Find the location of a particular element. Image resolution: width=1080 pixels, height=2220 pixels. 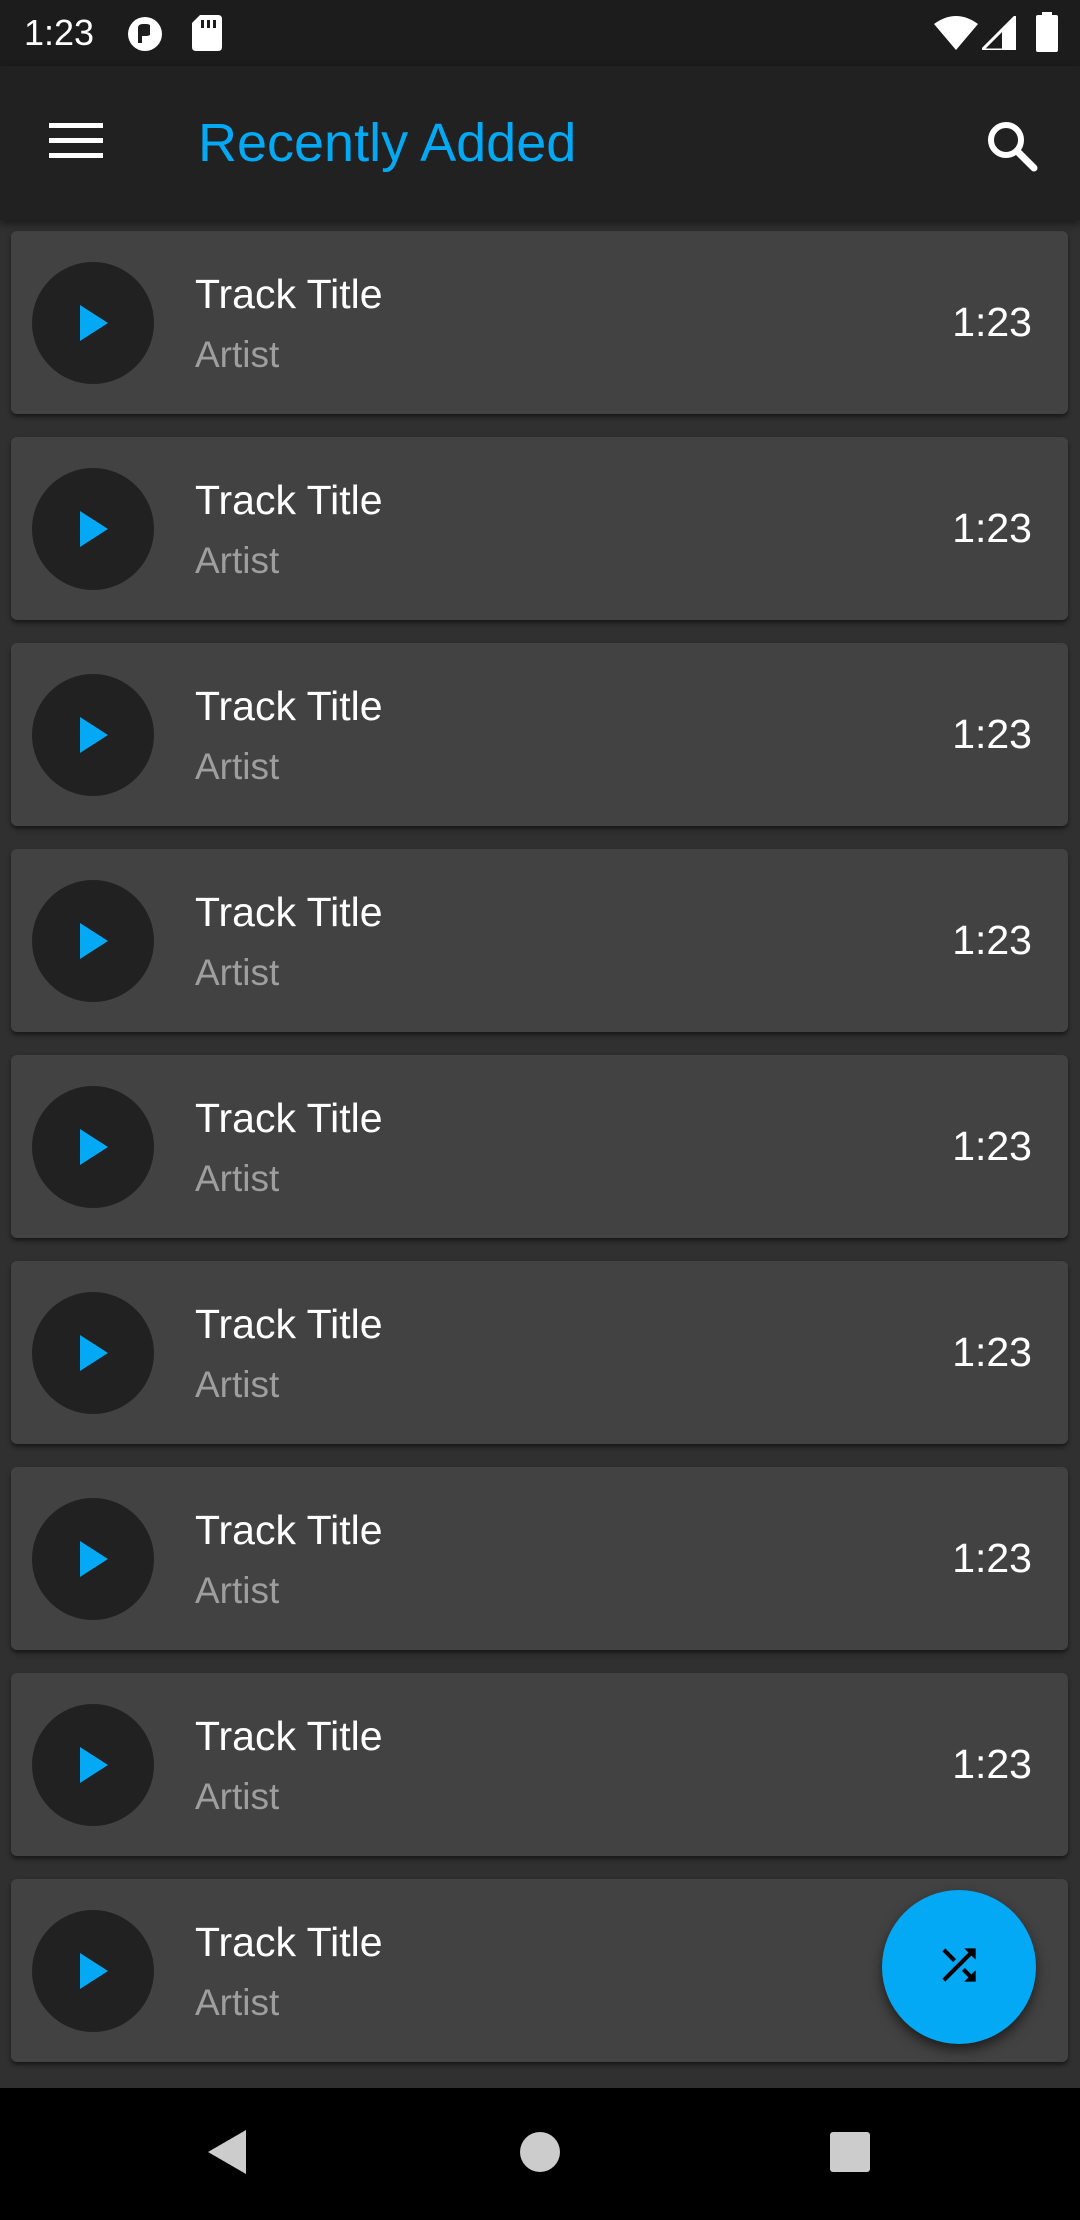

shuffle-icon is located at coordinates (959, 1967).